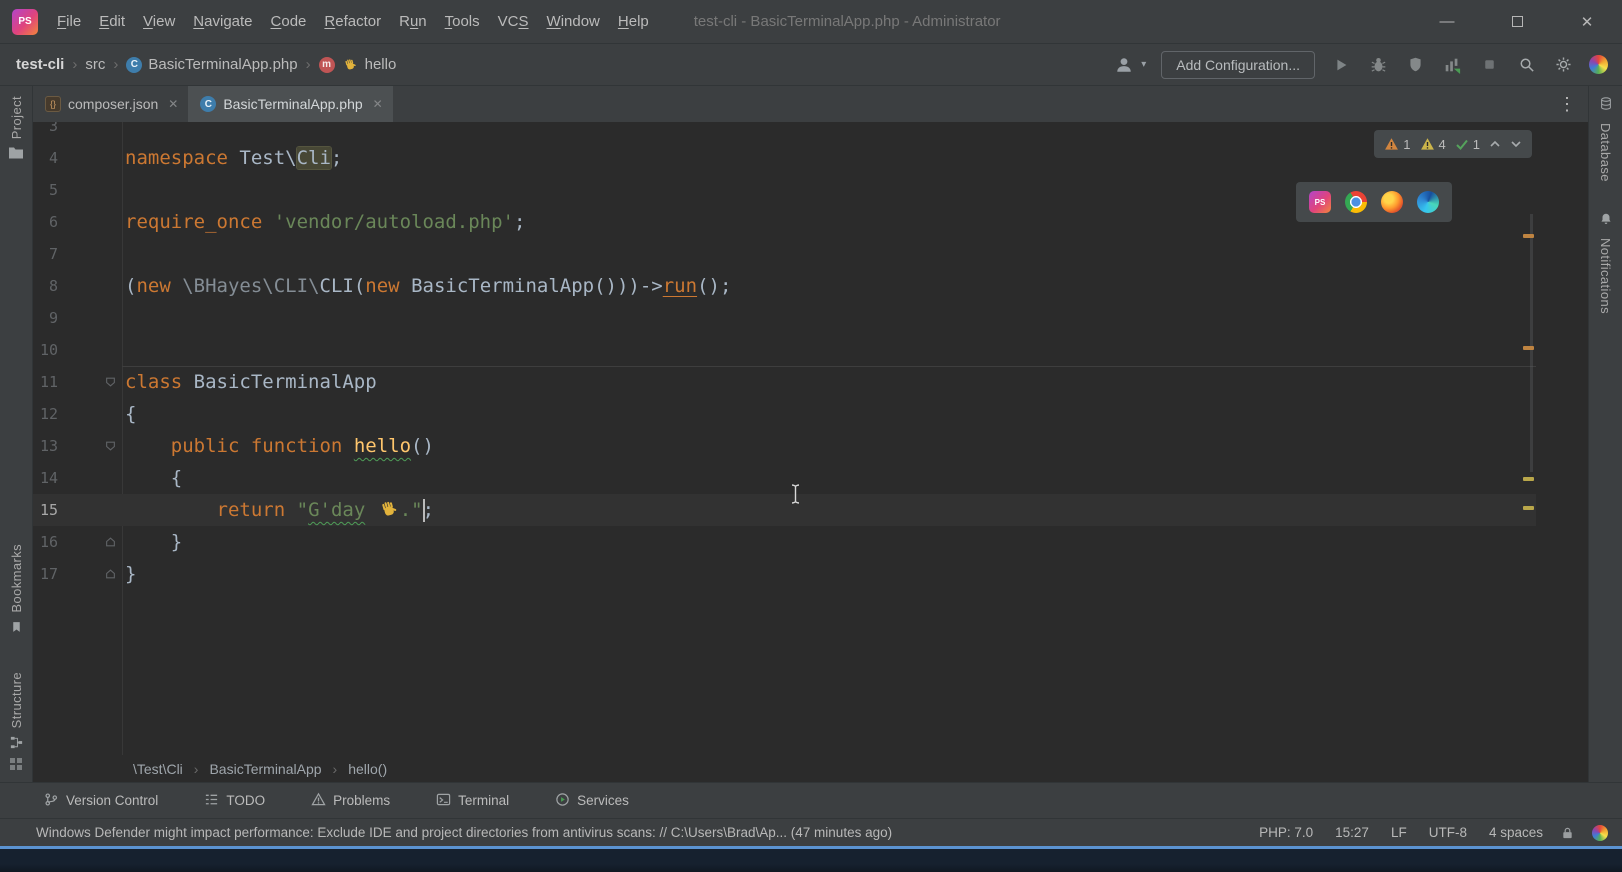 The width and height of the screenshot is (1622, 872). Describe the element at coordinates (352, 22) in the screenshot. I see `menu-refactor: Refactor` at that location.